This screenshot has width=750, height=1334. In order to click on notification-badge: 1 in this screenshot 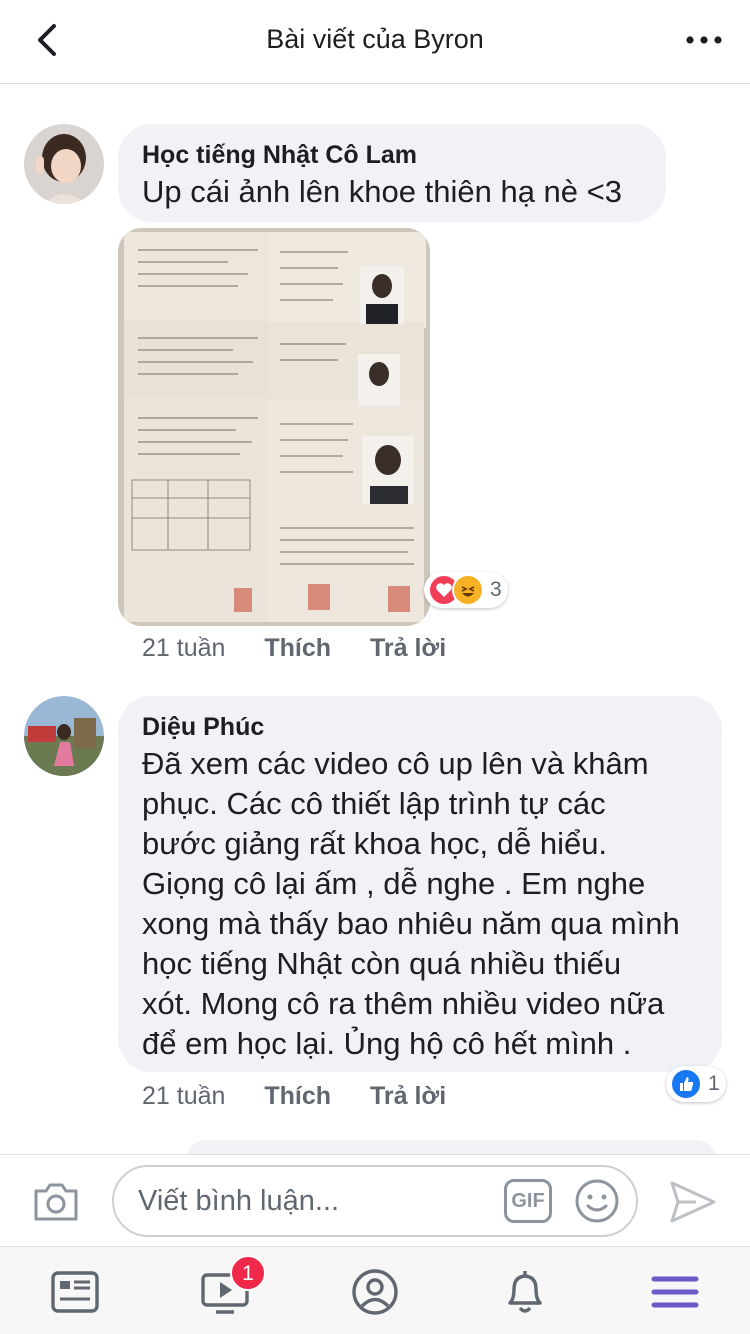, I will do `click(248, 1273)`.